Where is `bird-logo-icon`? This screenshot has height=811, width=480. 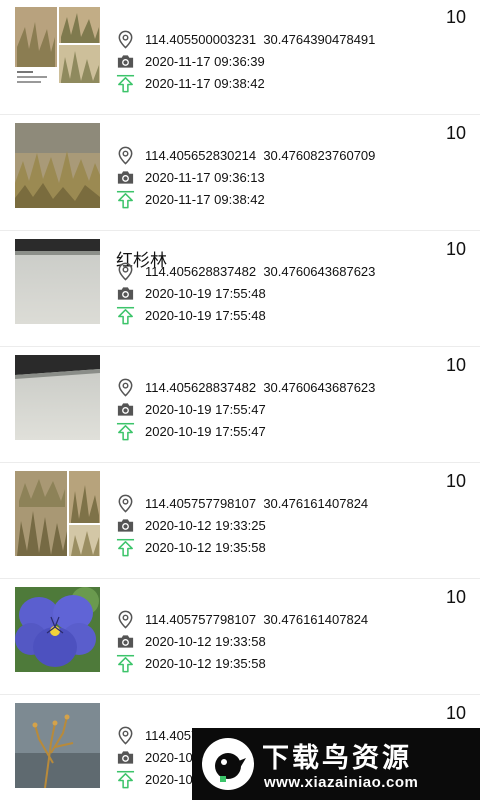
bird-logo-icon is located at coordinates (228, 764).